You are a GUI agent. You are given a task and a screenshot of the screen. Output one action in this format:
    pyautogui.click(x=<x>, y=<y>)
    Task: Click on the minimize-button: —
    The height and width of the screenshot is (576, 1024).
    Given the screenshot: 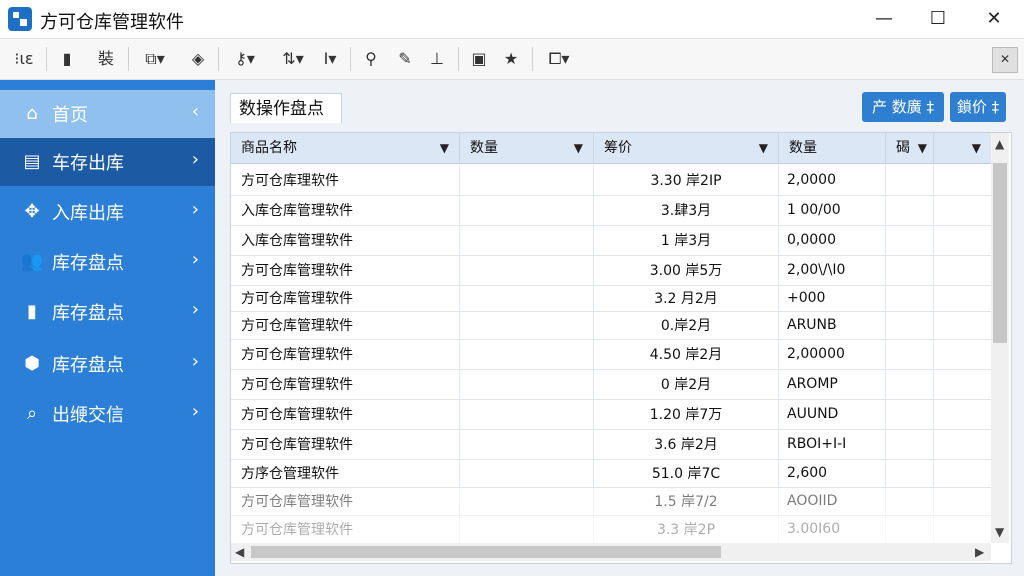 What is the action you would take?
    pyautogui.click(x=884, y=19)
    